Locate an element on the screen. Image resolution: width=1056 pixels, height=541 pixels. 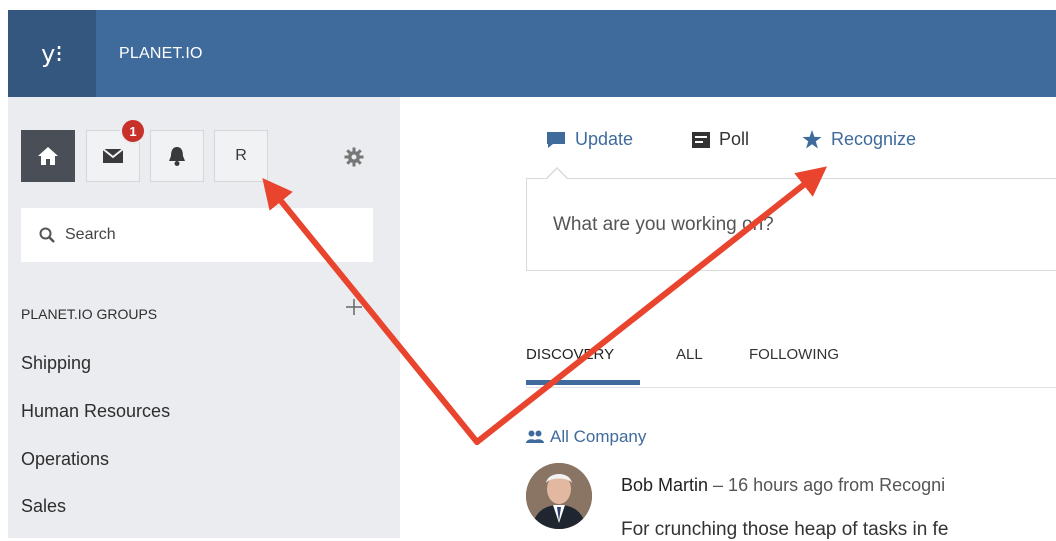
bell-icon is located at coordinates (177, 156).